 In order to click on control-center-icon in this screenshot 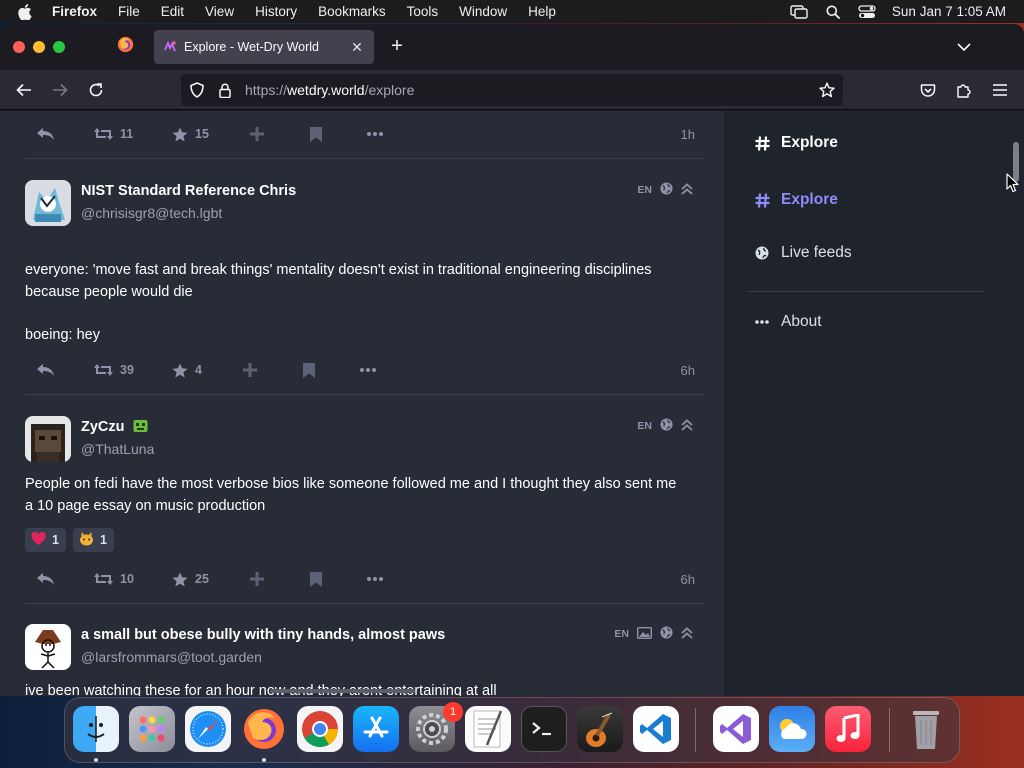, I will do `click(867, 11)`.